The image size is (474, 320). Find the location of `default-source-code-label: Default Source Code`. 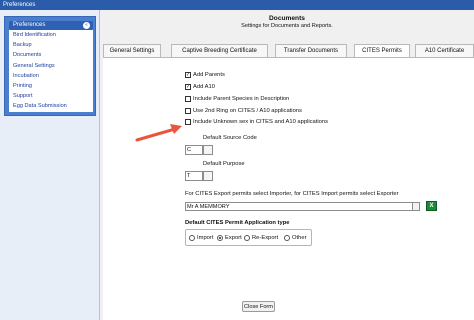

default-source-code-label: Default Source Code is located at coordinates (230, 138).